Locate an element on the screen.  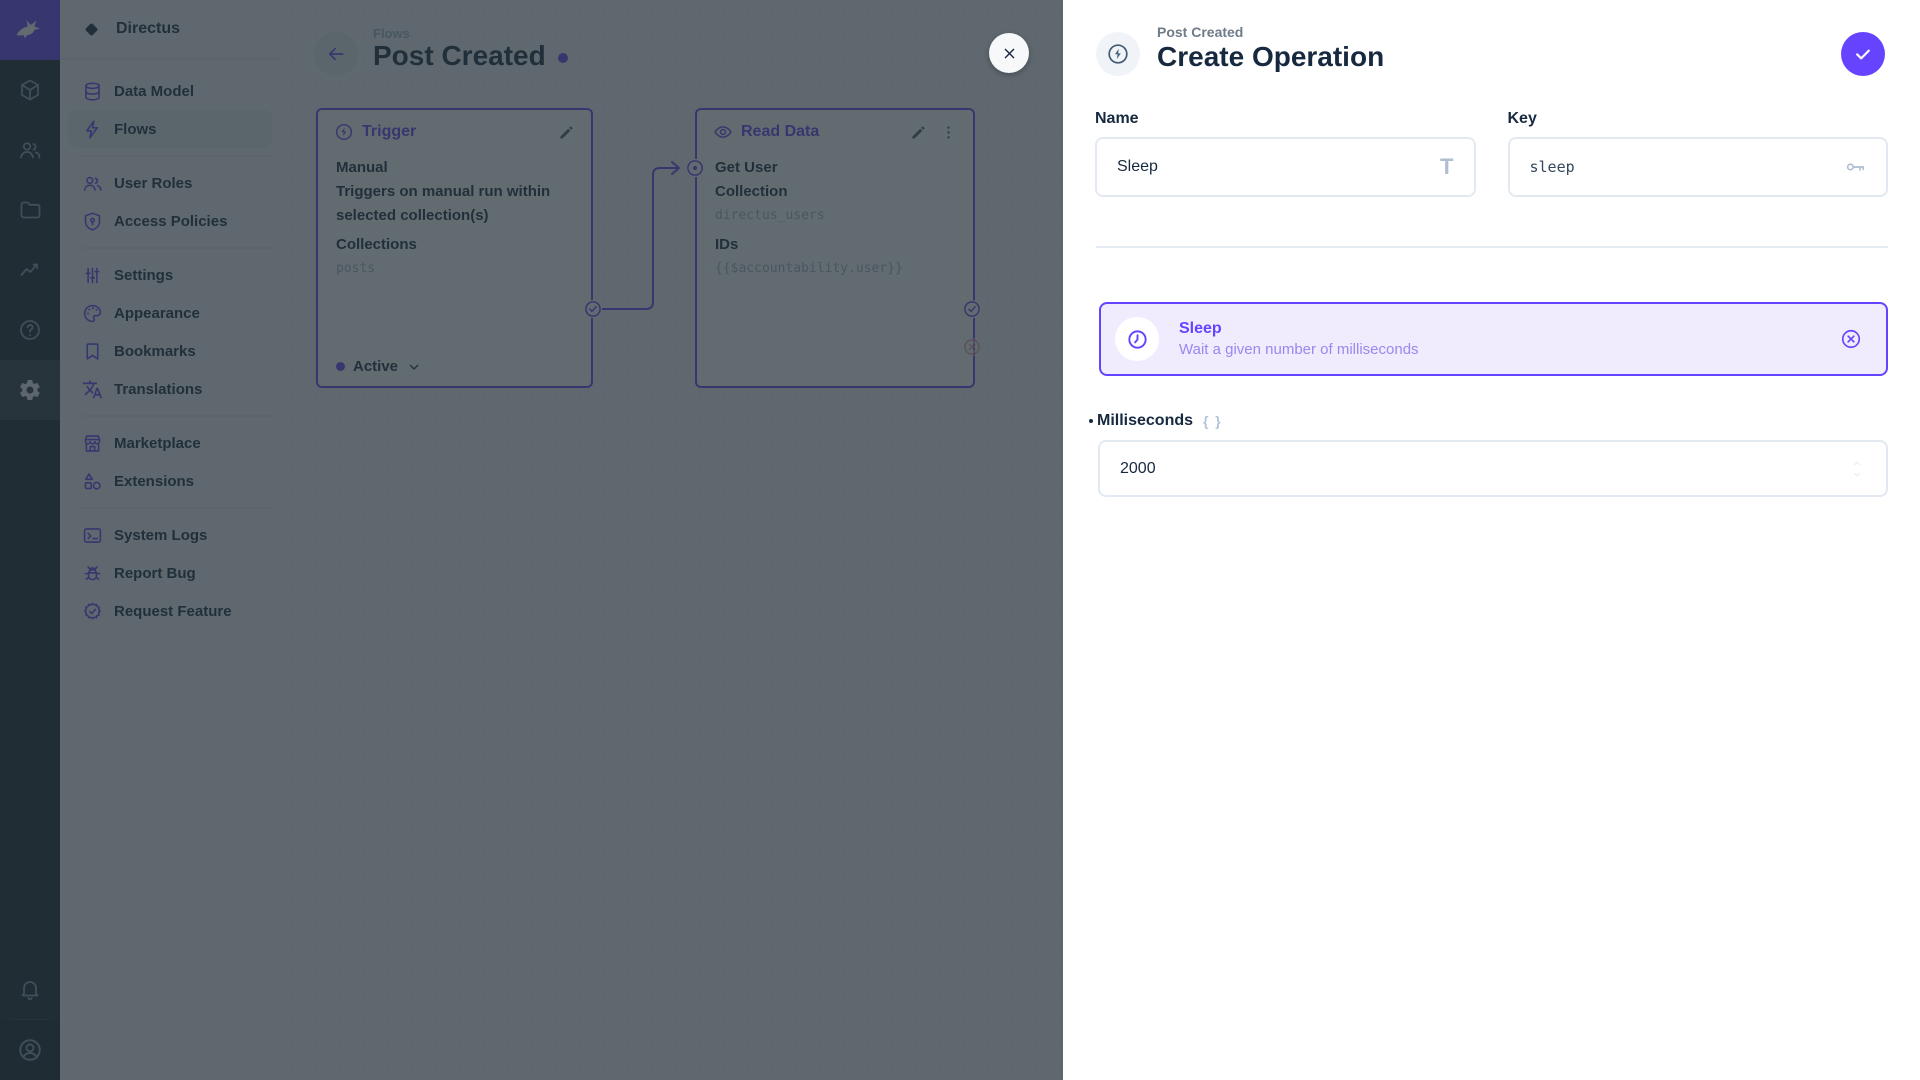
operation-type-title: Sleep is located at coordinates (1200, 328).